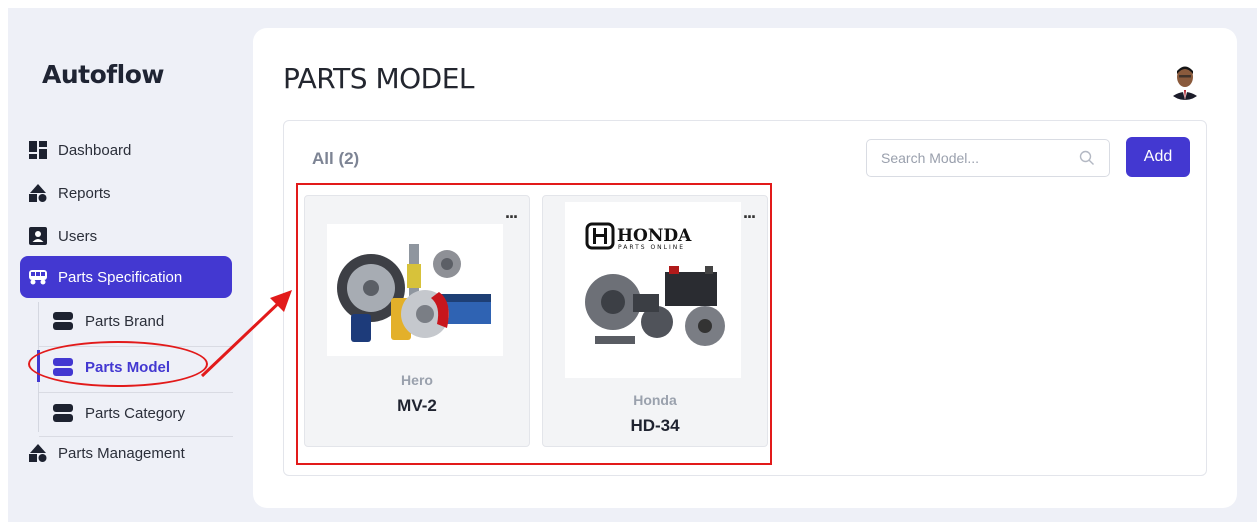  What do you see at coordinates (246, 334) in the screenshot?
I see `annotation-arrow` at bounding box center [246, 334].